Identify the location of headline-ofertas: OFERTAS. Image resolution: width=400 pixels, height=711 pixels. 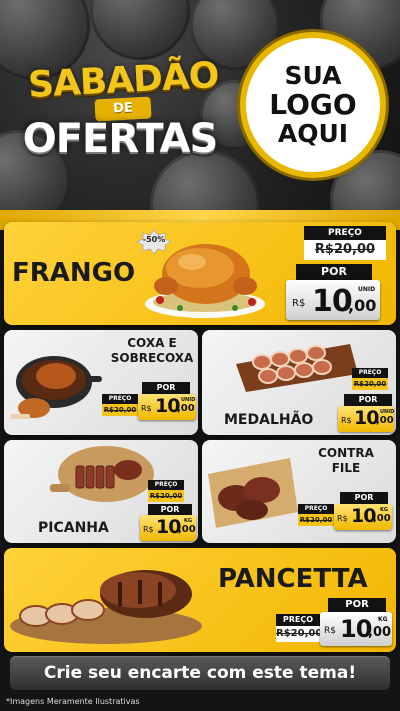
(120, 139).